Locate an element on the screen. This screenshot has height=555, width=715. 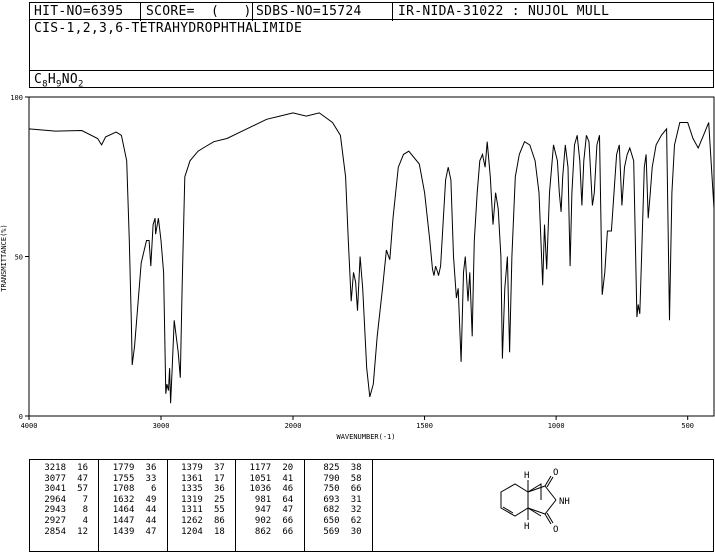
peak-row: 1036 46 is located at coordinates (271, 489).